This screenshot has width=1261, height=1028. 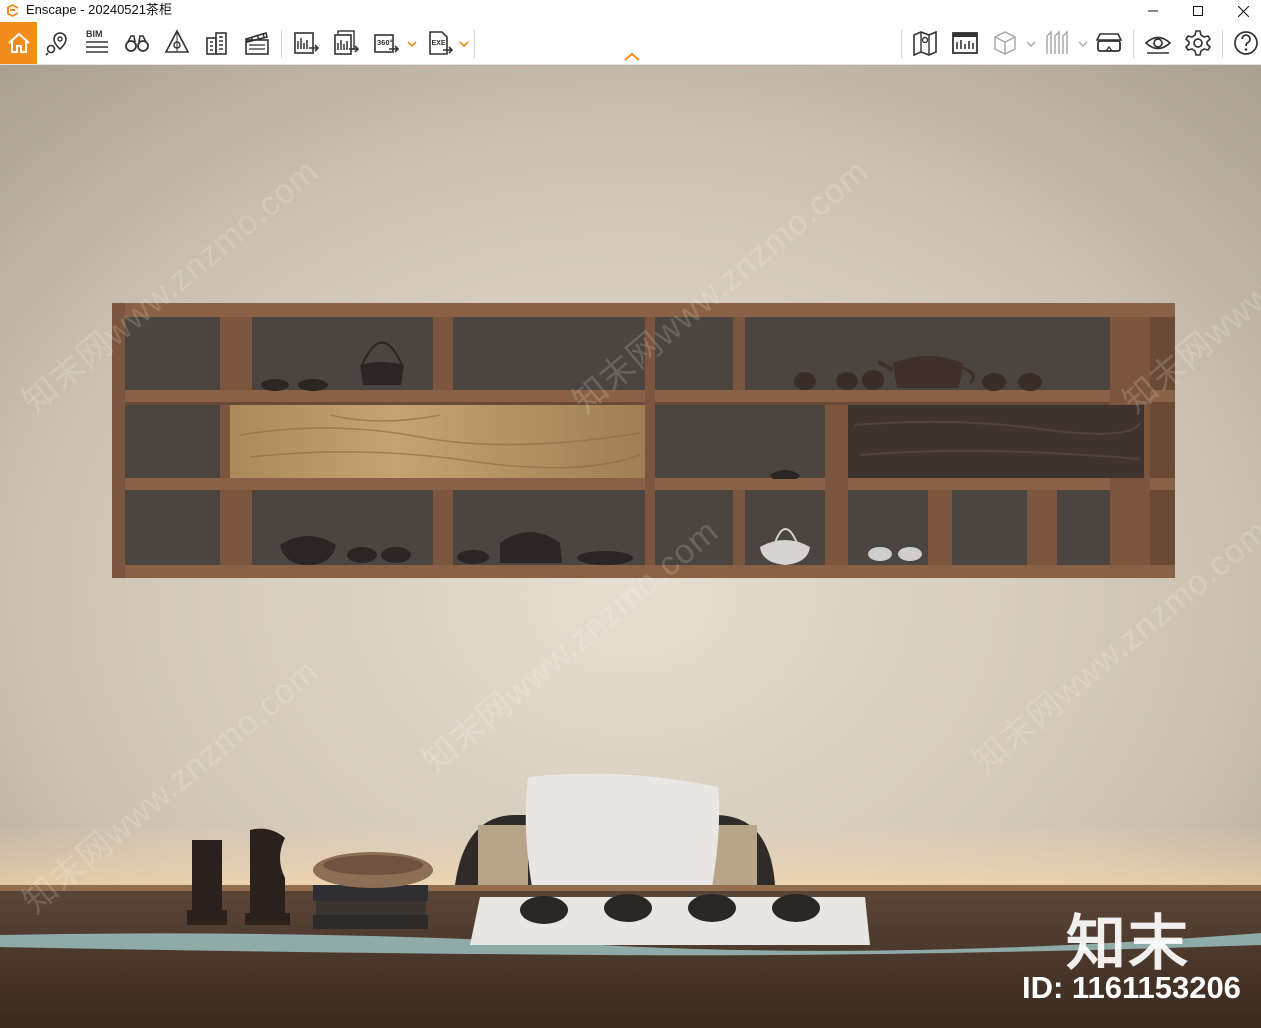 I want to click on help-icon, so click(x=1246, y=43).